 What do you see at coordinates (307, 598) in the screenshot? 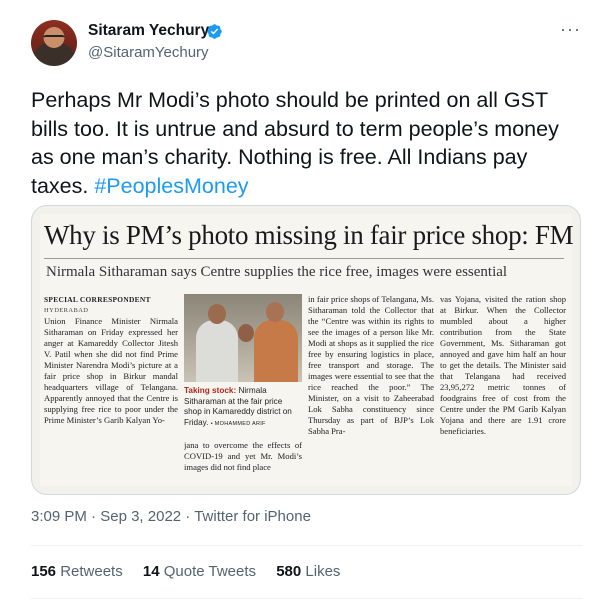
I see `divider-bottom` at bounding box center [307, 598].